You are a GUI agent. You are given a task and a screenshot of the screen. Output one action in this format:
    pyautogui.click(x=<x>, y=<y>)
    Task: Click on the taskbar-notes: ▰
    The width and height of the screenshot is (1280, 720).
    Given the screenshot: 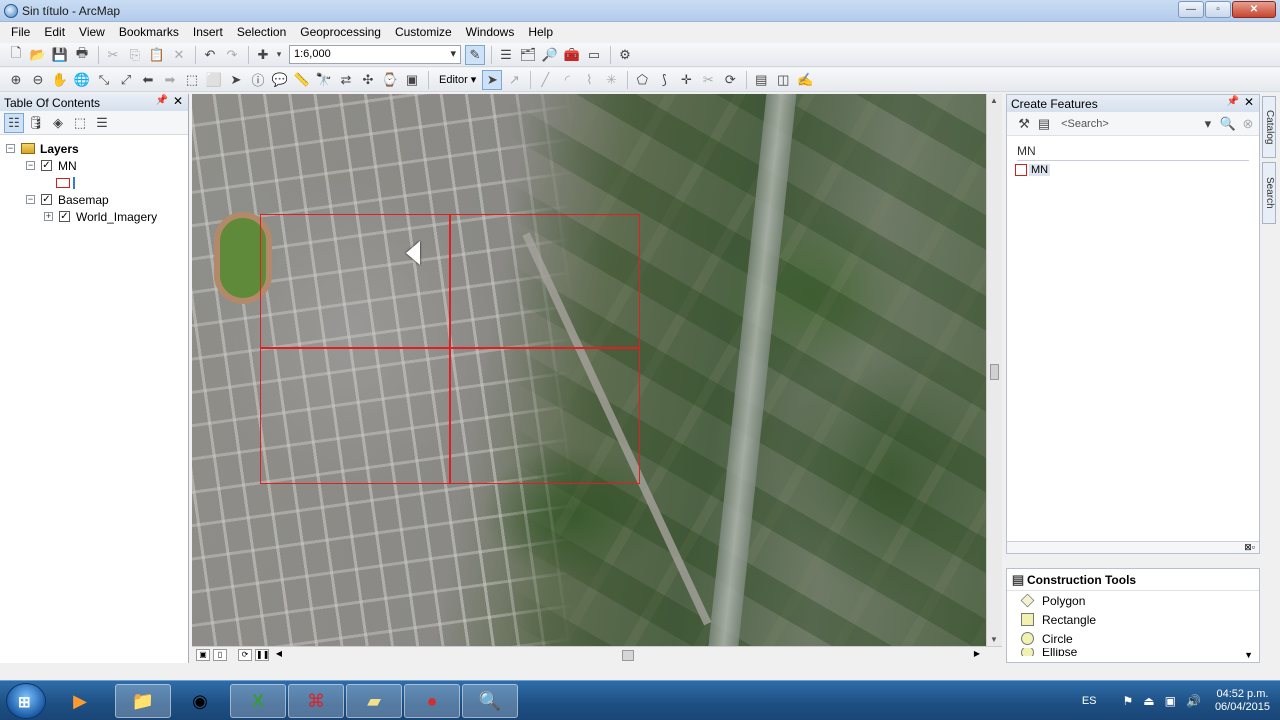 What is the action you would take?
    pyautogui.click(x=374, y=701)
    